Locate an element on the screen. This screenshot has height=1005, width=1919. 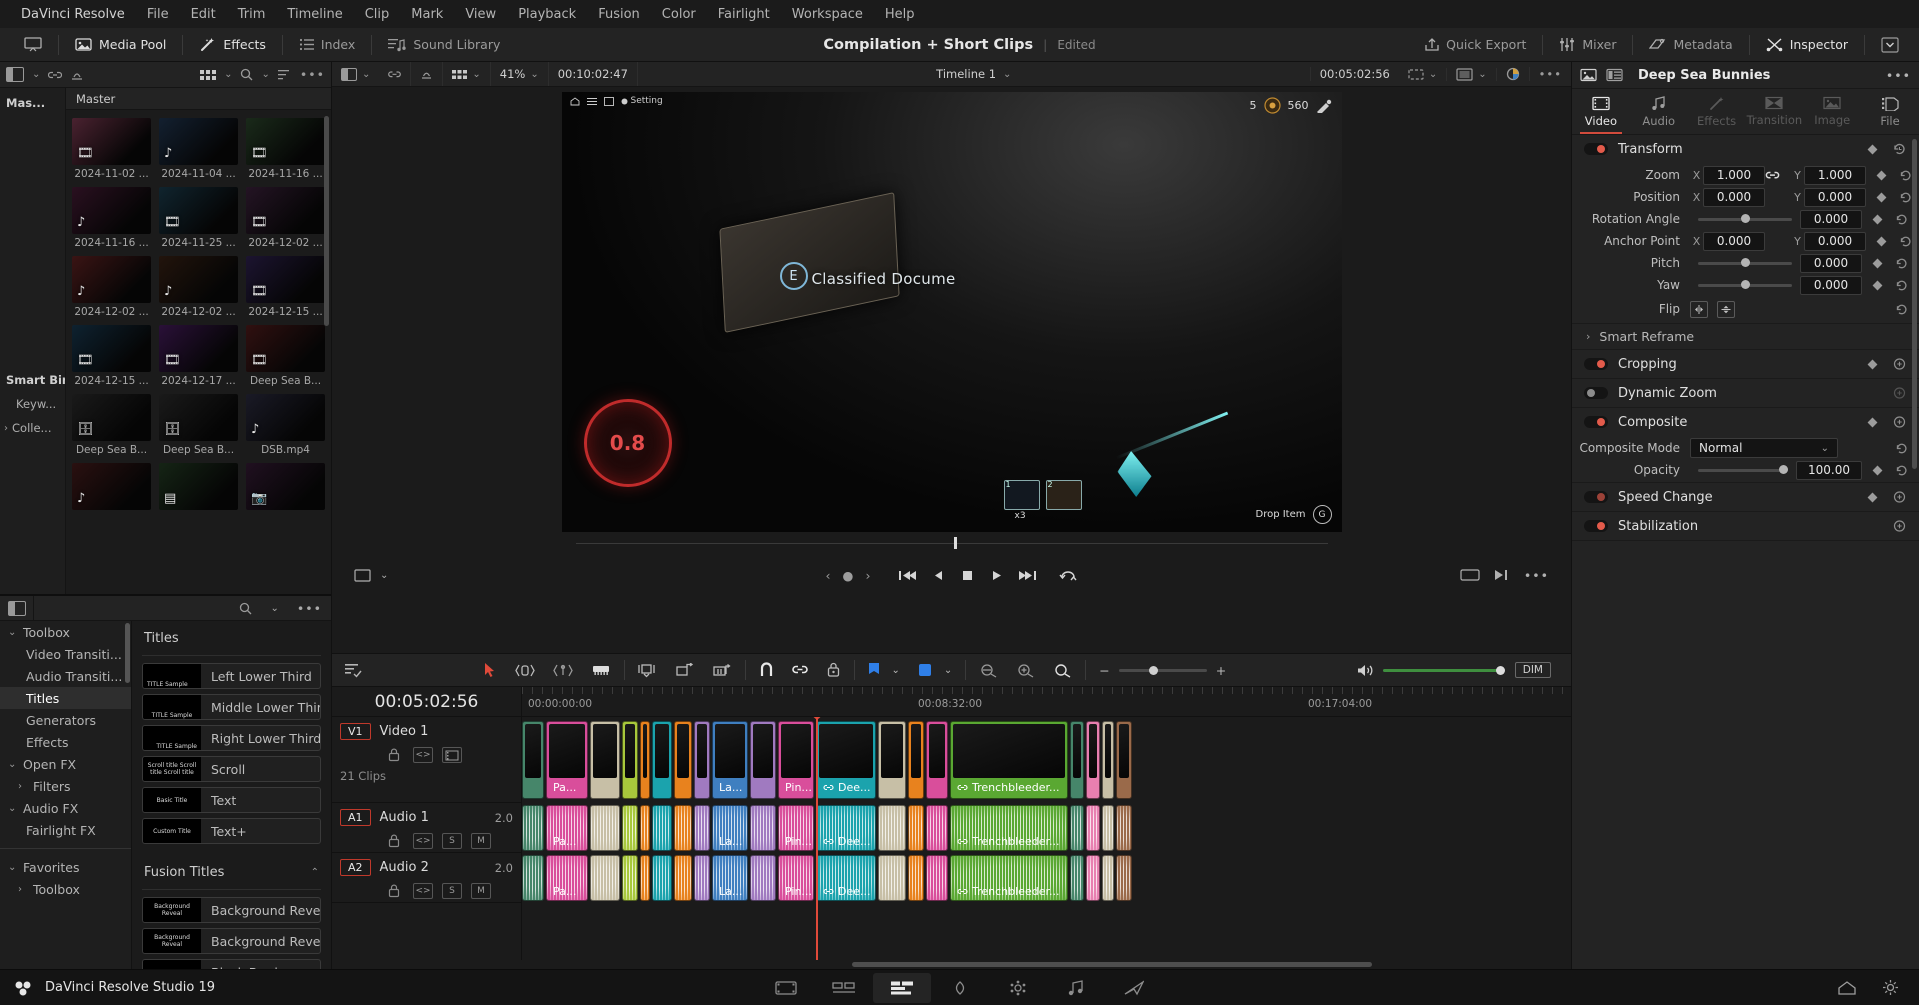
pitch-input: 0.000 is located at coordinates (1831, 263).